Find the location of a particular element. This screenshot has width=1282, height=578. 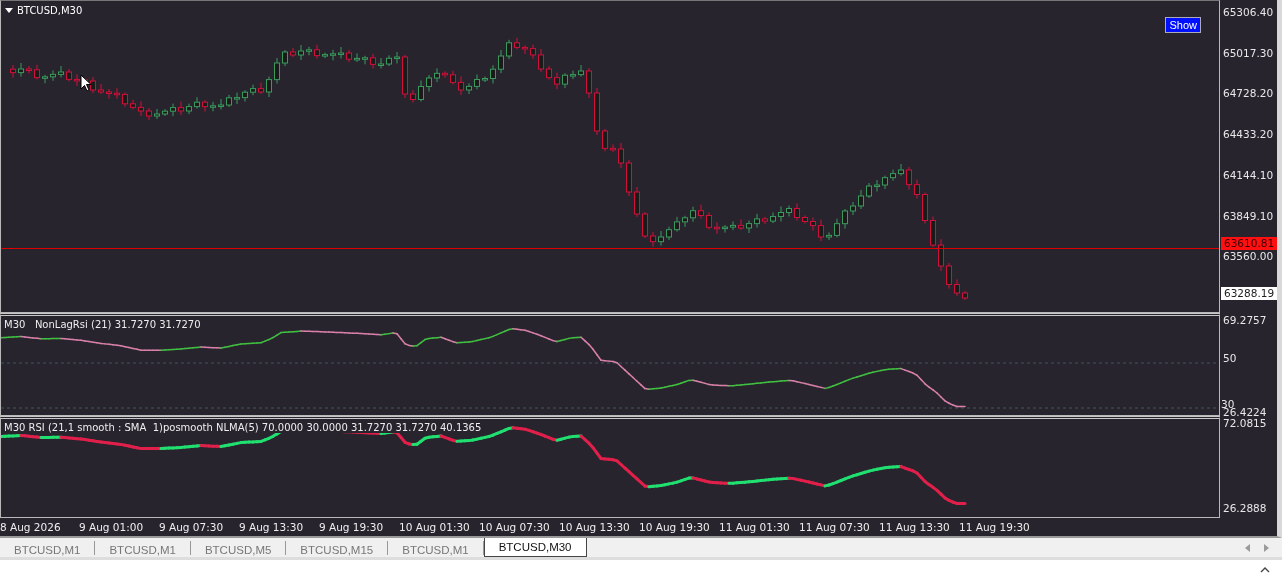

chart-tab: BTCUSD,M5 is located at coordinates (238, 548).